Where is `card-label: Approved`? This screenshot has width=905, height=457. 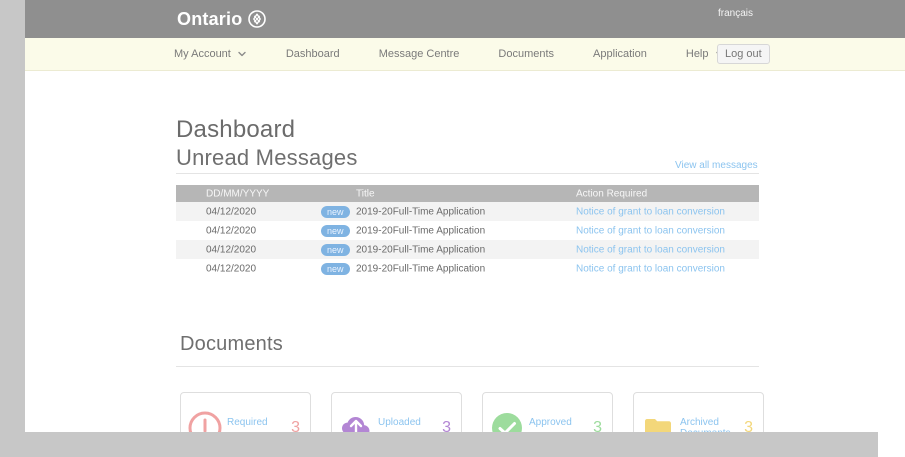
card-label: Approved is located at coordinates (550, 422).